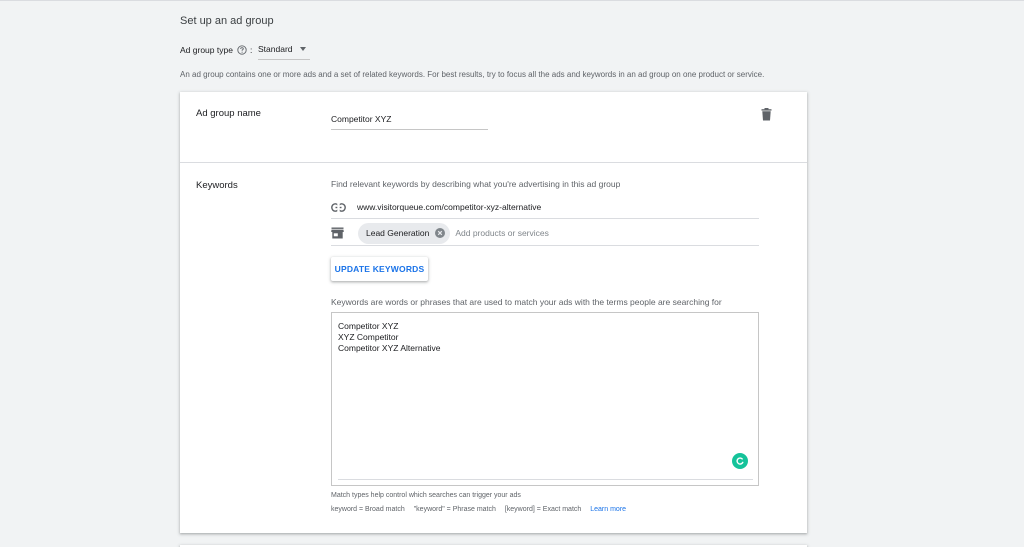 Image resolution: width=1024 pixels, height=547 pixels. What do you see at coordinates (206, 50) in the screenshot?
I see `ad-group-type-label: Ad group type` at bounding box center [206, 50].